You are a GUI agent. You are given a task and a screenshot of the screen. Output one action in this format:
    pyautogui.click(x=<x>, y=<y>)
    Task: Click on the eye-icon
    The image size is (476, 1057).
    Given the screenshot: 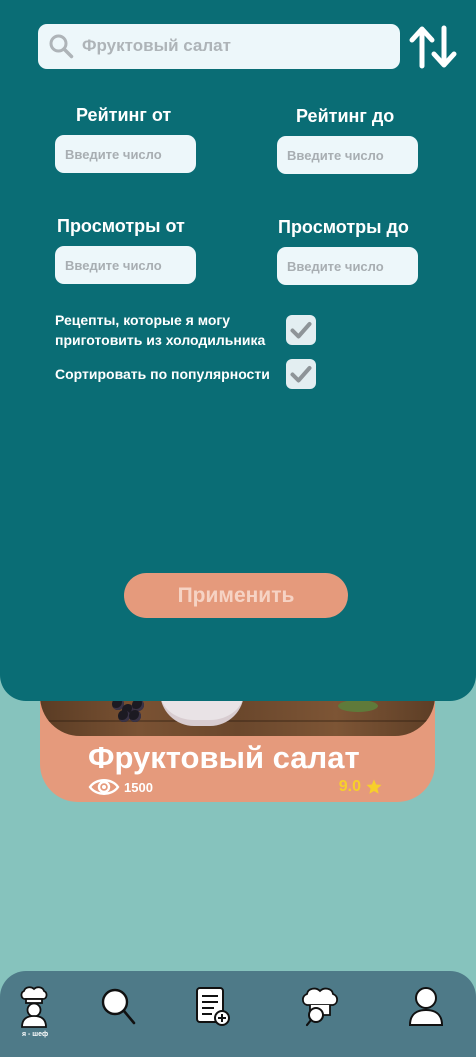 What is the action you would take?
    pyautogui.click(x=104, y=787)
    